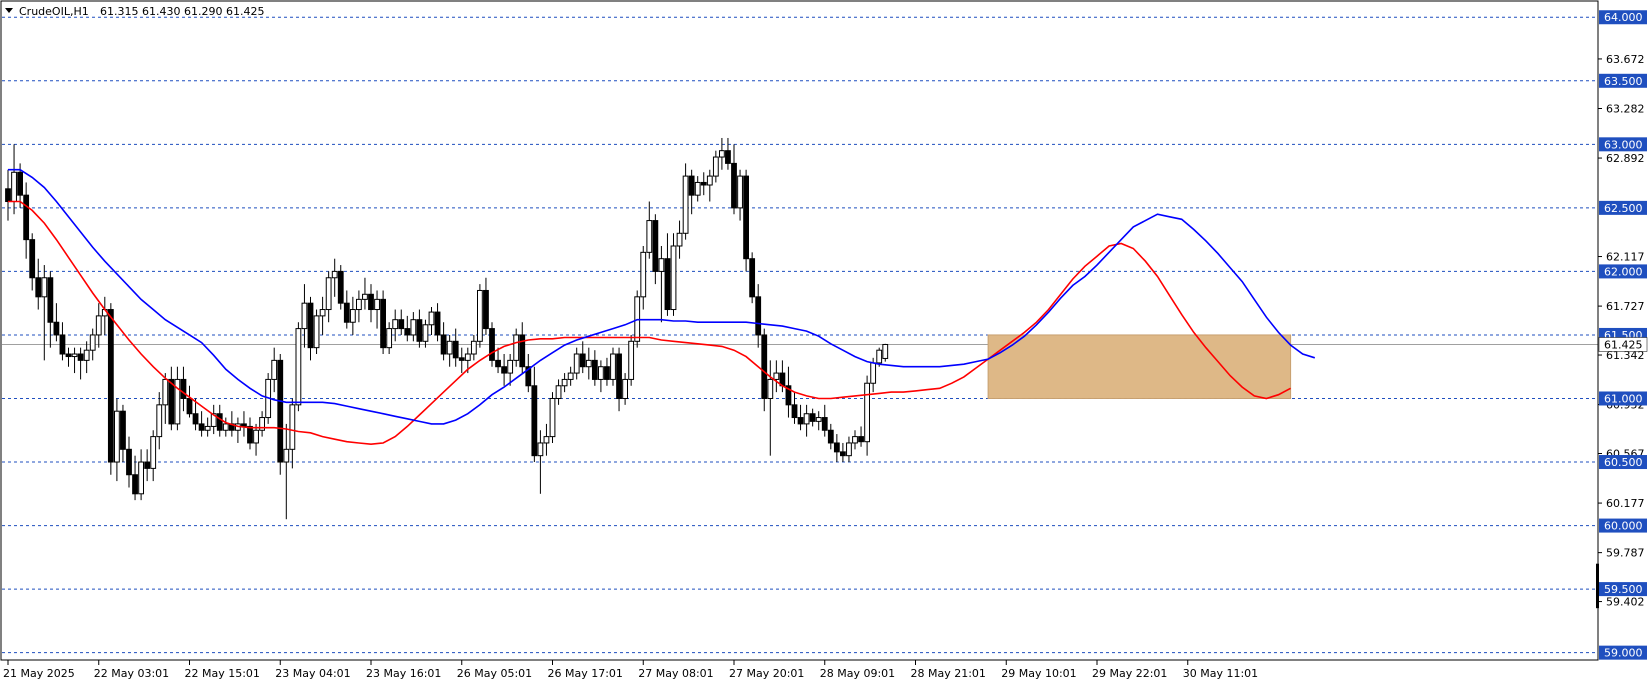  What do you see at coordinates (1625, 553) in the screenshot?
I see `price-tick-label: 59.787` at bounding box center [1625, 553].